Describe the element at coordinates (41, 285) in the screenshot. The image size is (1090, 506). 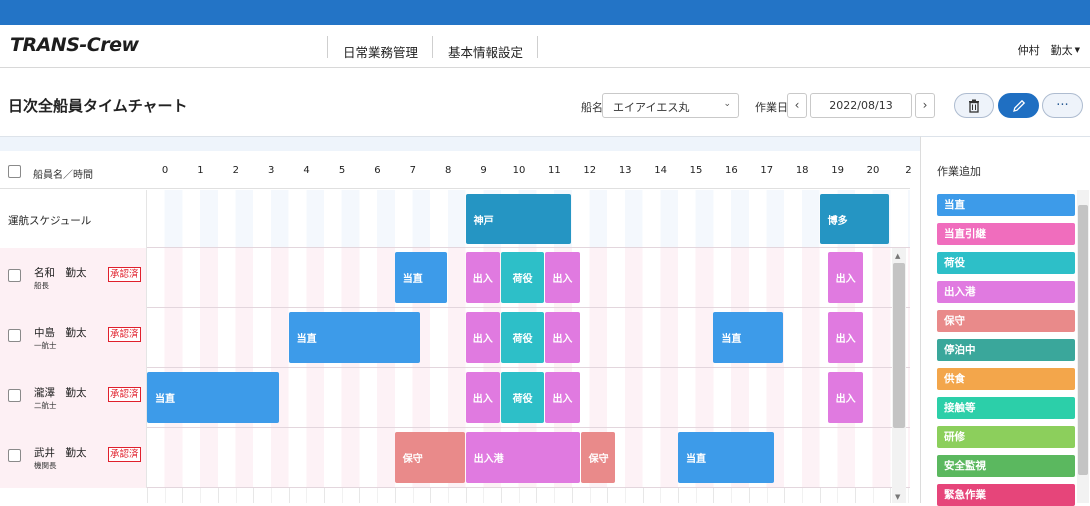
I see `crew-role: 船長` at that location.